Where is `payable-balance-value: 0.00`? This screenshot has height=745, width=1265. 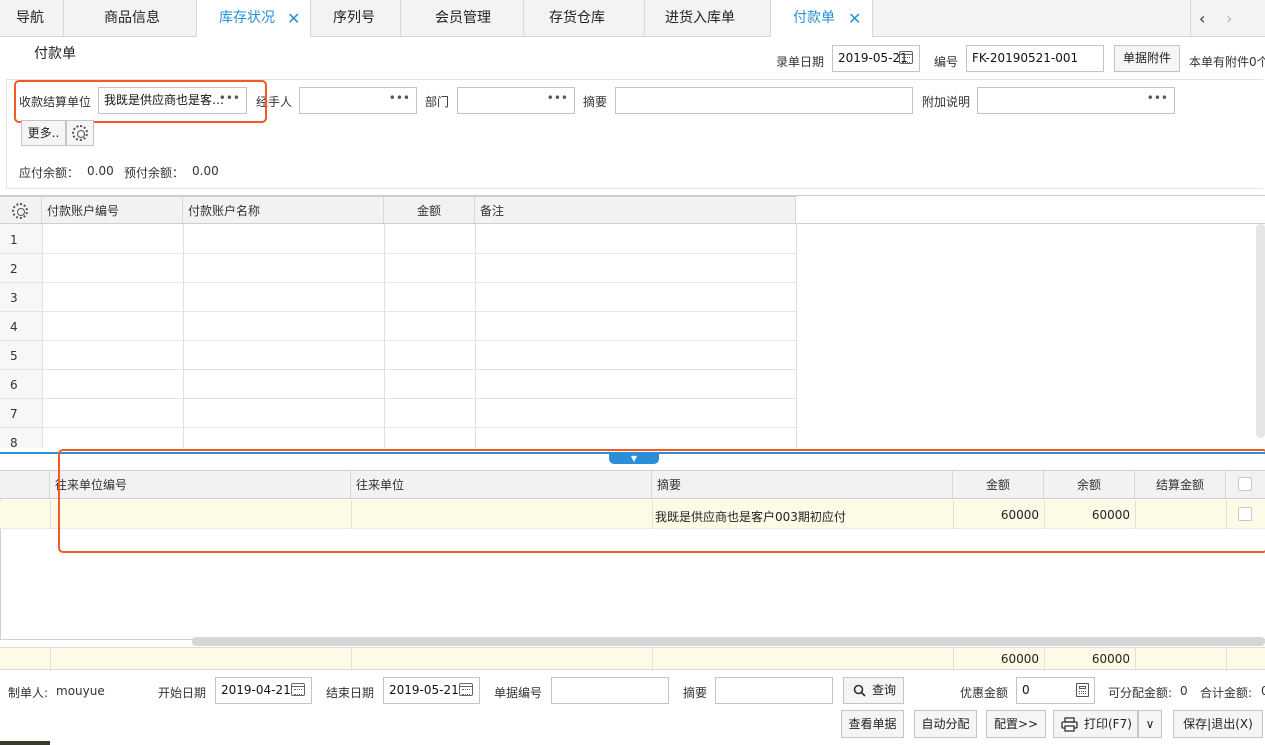 payable-balance-value: 0.00 is located at coordinates (100, 171).